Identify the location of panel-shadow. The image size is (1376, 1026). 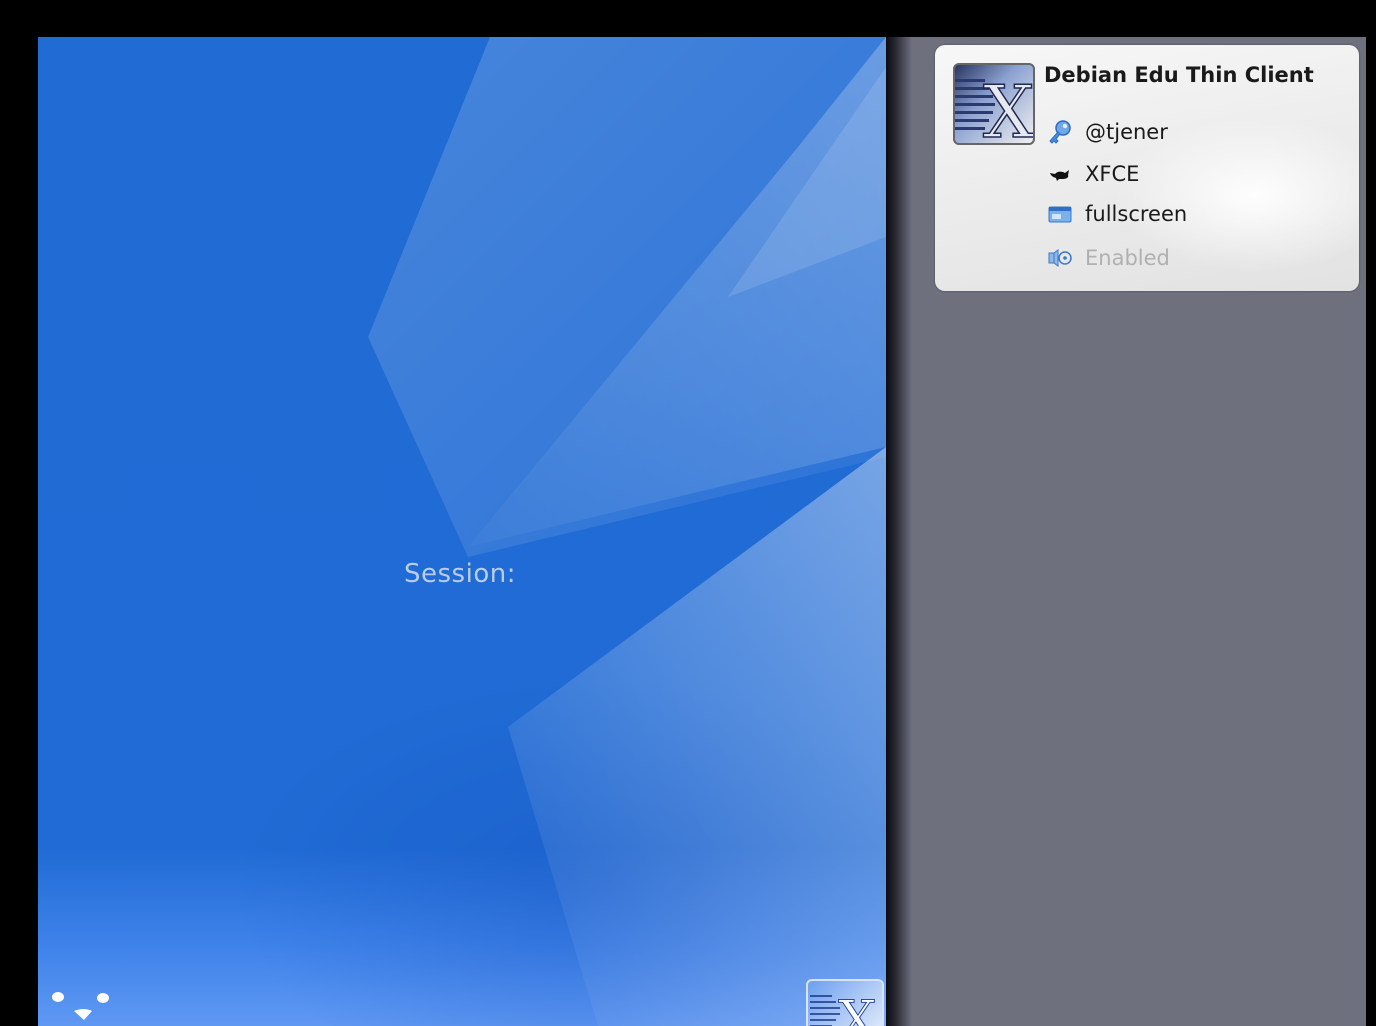
(899, 531).